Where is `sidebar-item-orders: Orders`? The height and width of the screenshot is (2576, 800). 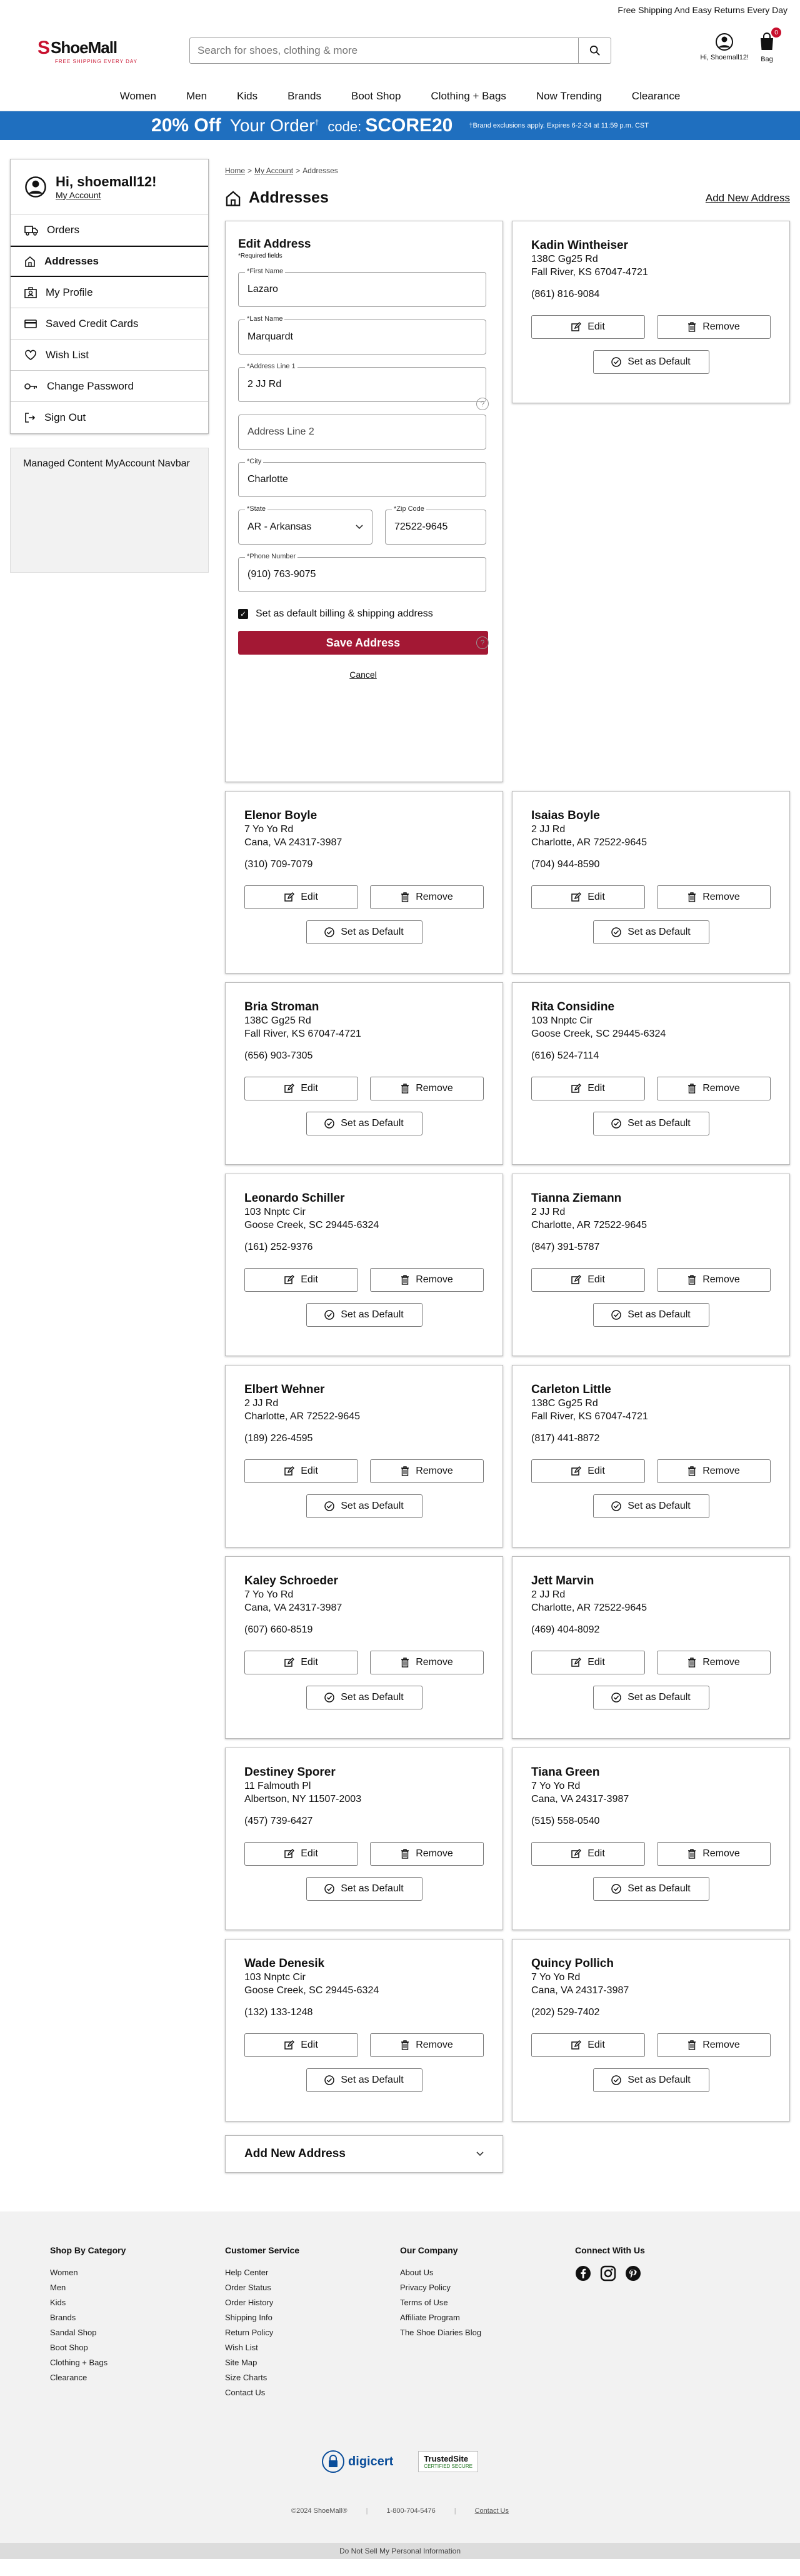 sidebar-item-orders: Orders is located at coordinates (110, 230).